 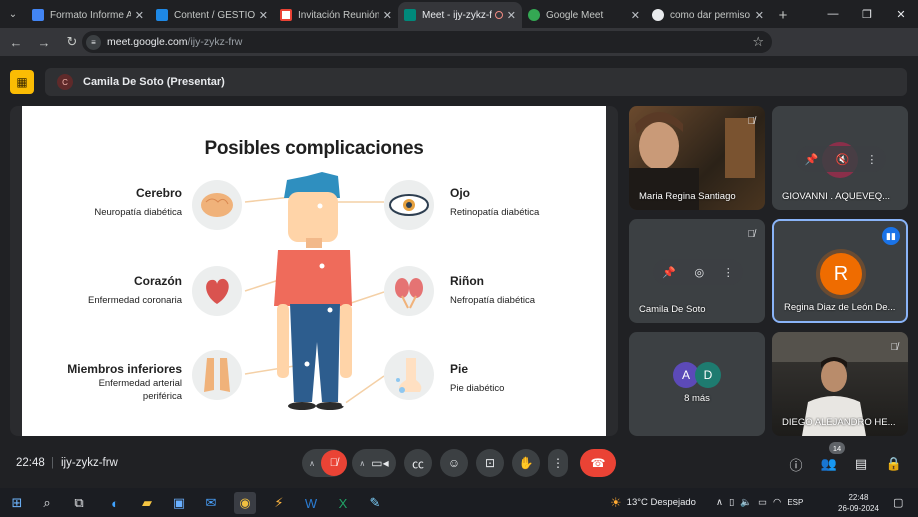 I want to click on new-tab-button: +, so click(x=783, y=15).